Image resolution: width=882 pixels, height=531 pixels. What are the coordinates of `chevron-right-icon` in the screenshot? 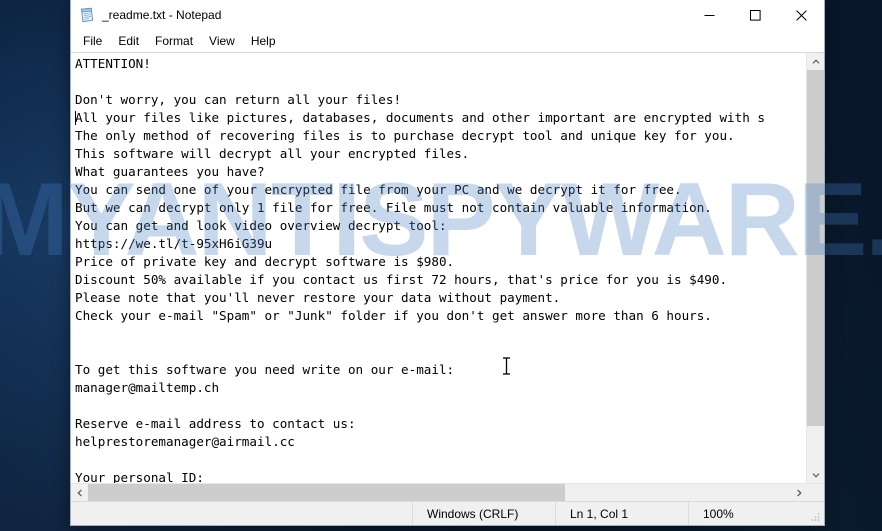 It's located at (799, 492).